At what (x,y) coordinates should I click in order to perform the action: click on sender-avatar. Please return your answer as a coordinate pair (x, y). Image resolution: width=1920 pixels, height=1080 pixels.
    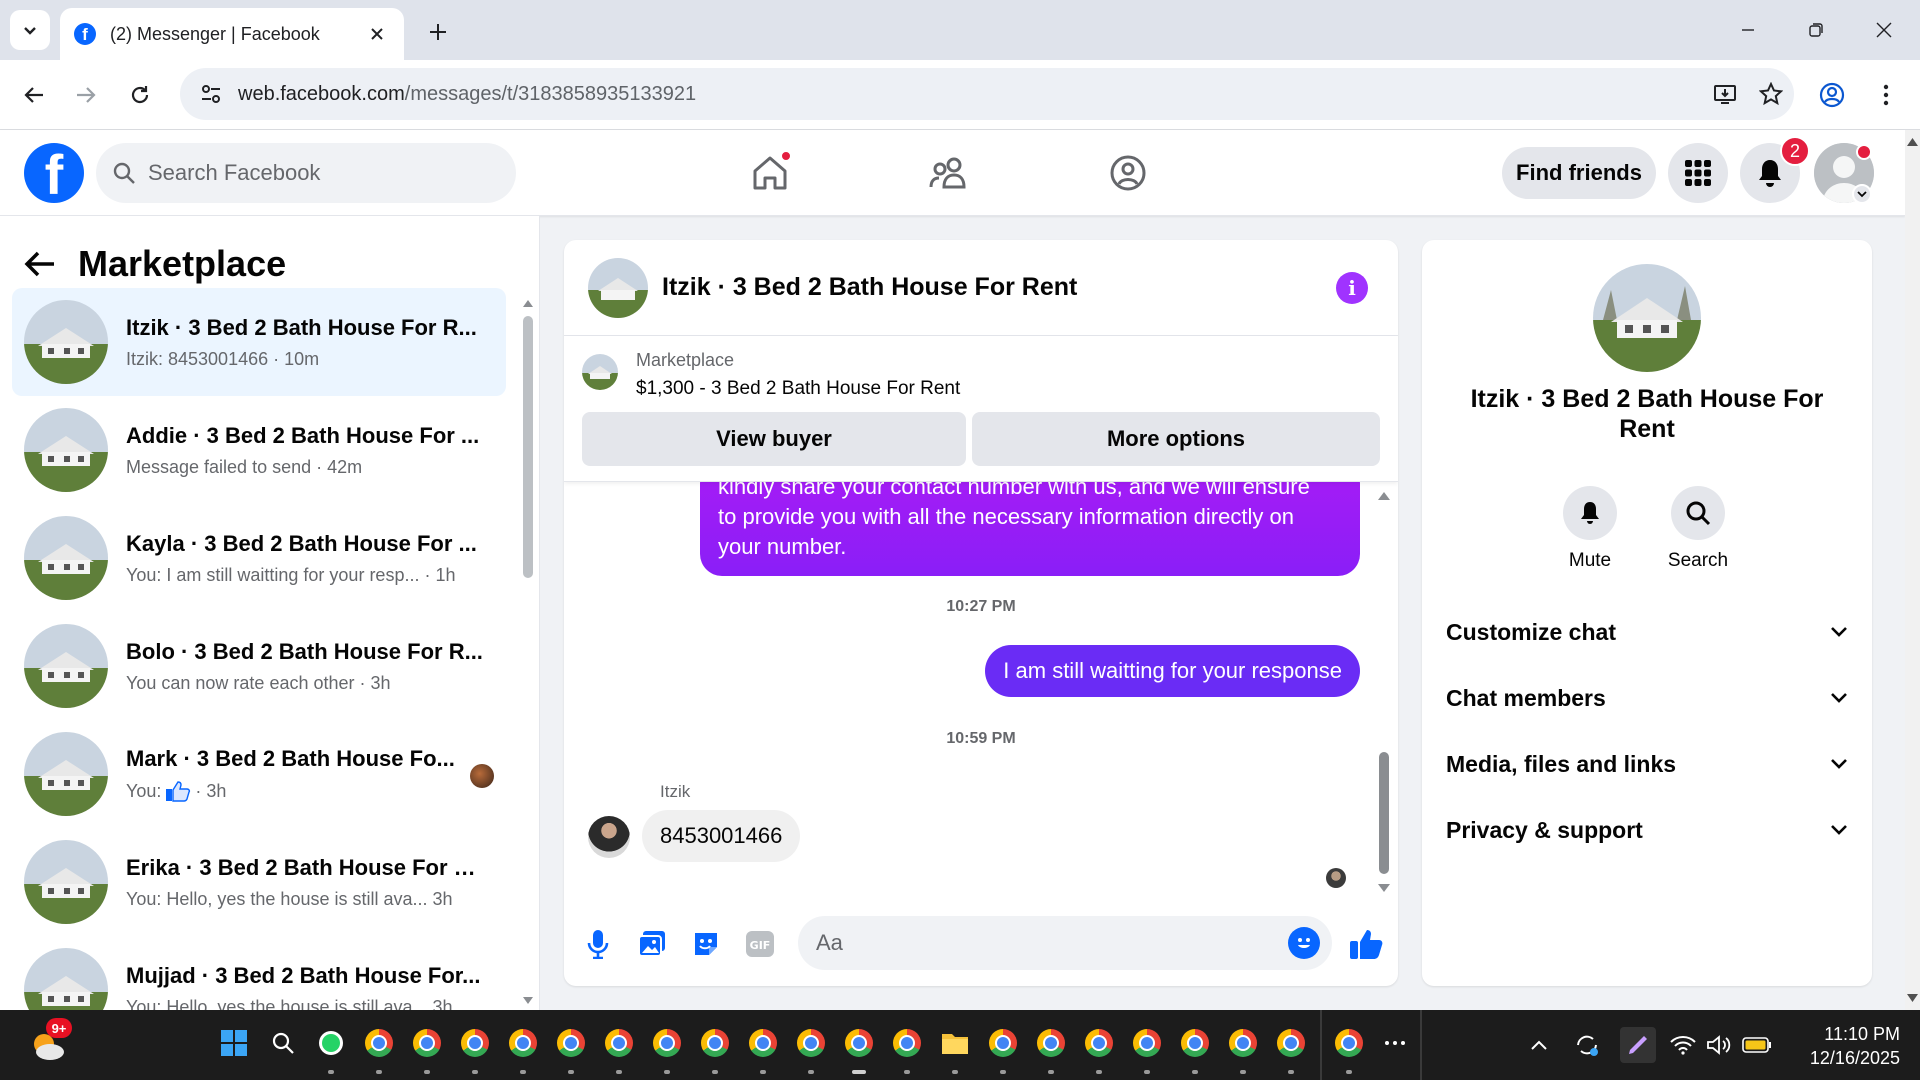
    Looking at the image, I should click on (609, 837).